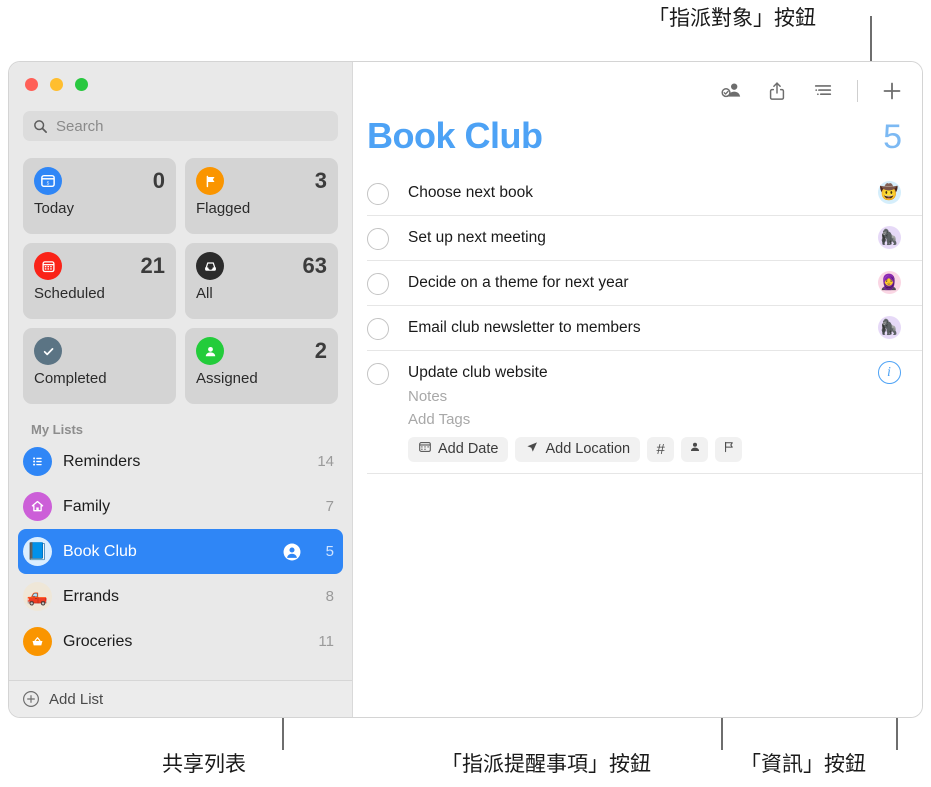 The image size is (931, 787). I want to click on avatar: 🤠, so click(889, 192).